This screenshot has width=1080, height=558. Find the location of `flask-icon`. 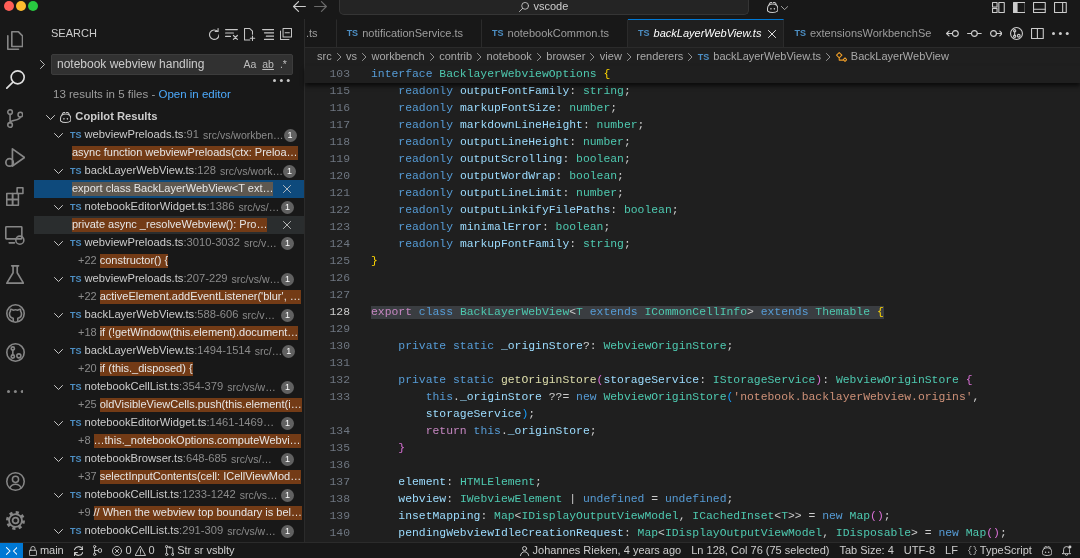

flask-icon is located at coordinates (15, 274).